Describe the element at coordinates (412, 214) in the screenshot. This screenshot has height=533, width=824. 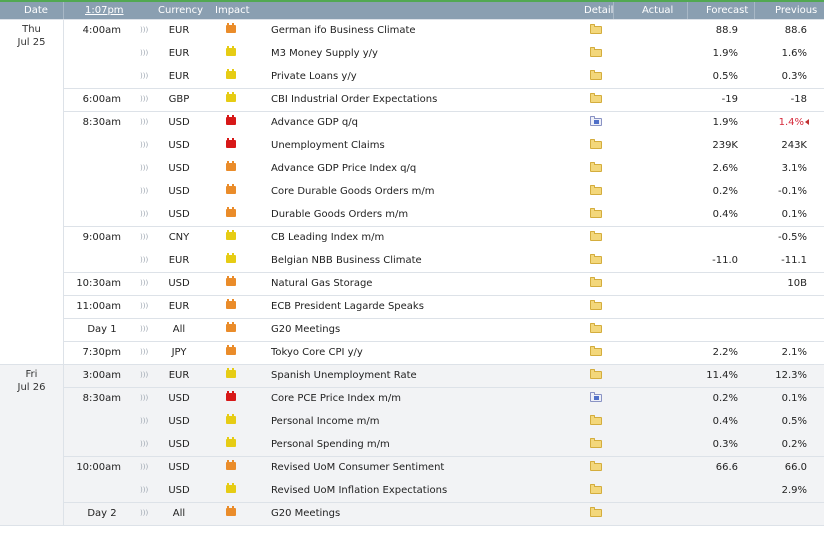
I see `table-row: ))) USD Durable Goods Orders m/m 0.4% 0.1%` at that location.